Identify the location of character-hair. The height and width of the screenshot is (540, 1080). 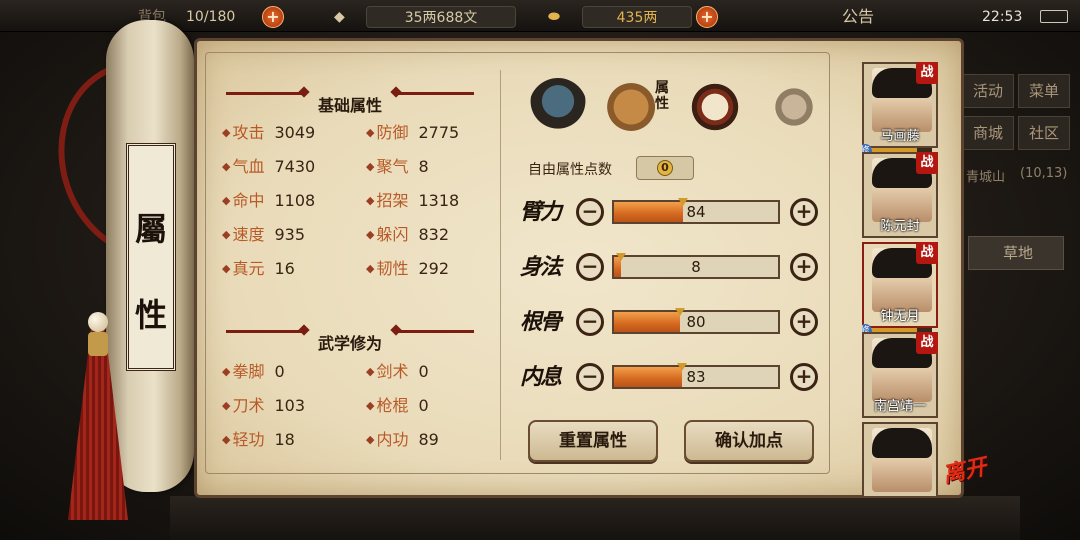
(902, 443).